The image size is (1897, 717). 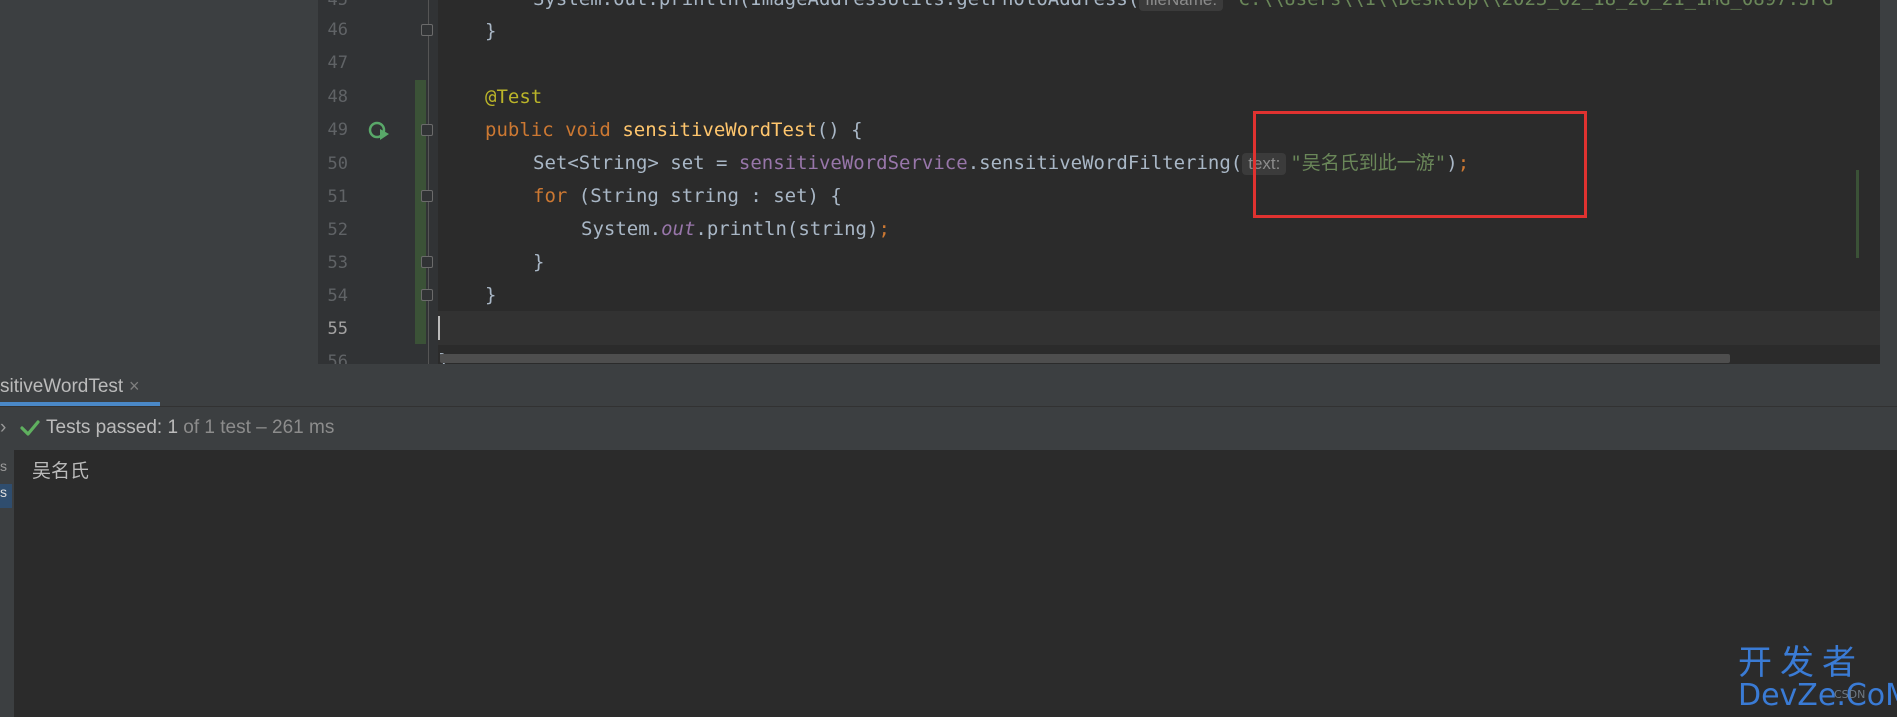 I want to click on line-number: 46, so click(x=337, y=30).